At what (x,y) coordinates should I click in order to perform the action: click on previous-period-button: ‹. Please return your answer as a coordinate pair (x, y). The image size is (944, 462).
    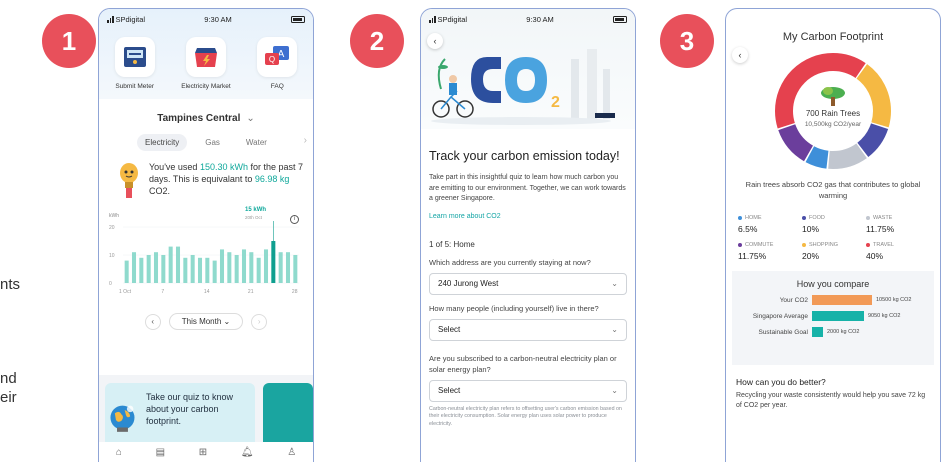
    Looking at the image, I should click on (152, 321).